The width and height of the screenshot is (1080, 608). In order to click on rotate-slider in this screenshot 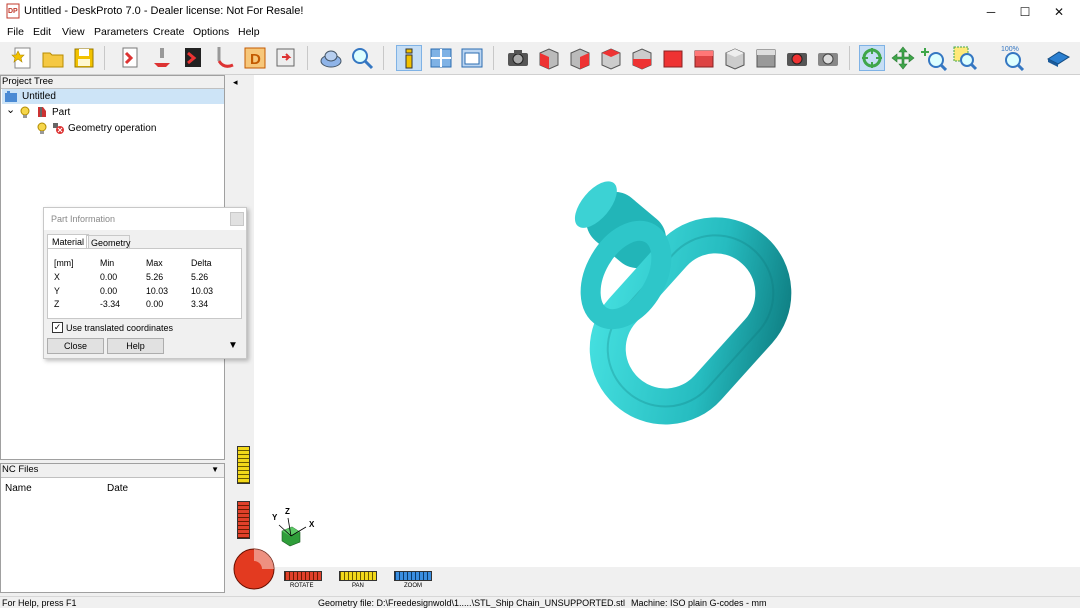, I will do `click(303, 576)`.